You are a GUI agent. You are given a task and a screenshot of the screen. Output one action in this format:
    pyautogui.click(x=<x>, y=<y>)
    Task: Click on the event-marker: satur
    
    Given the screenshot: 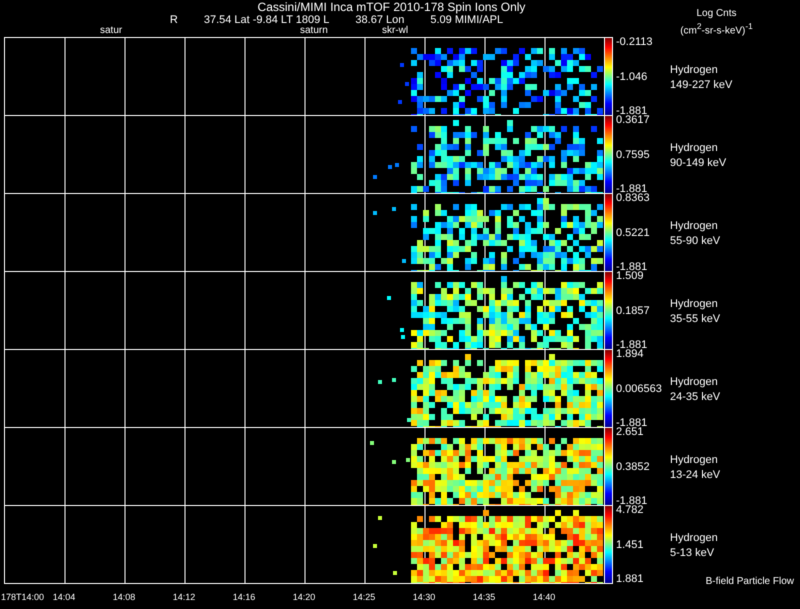 What is the action you would take?
    pyautogui.click(x=111, y=30)
    